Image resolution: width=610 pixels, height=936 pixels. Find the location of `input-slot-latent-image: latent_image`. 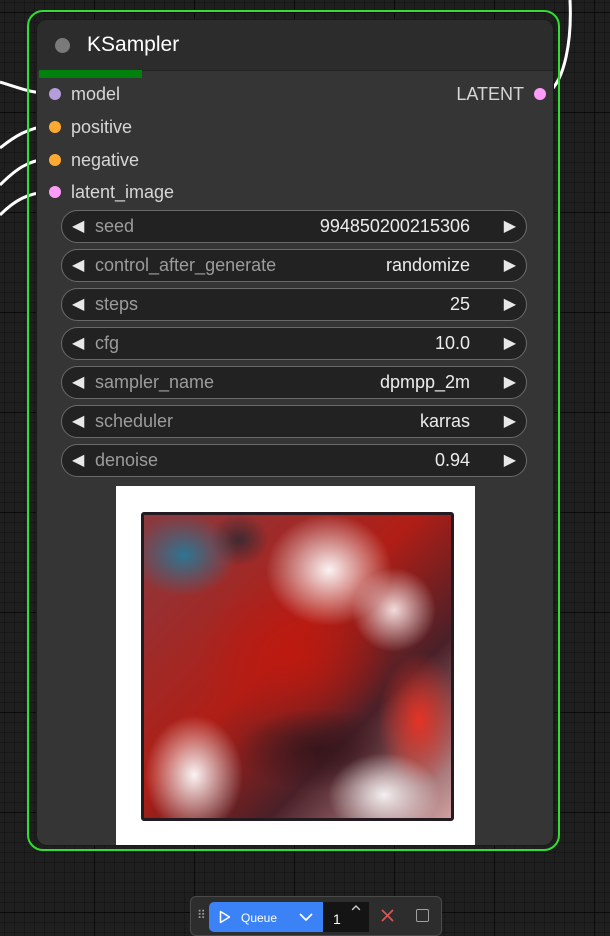

input-slot-latent-image: latent_image is located at coordinates (149, 192).